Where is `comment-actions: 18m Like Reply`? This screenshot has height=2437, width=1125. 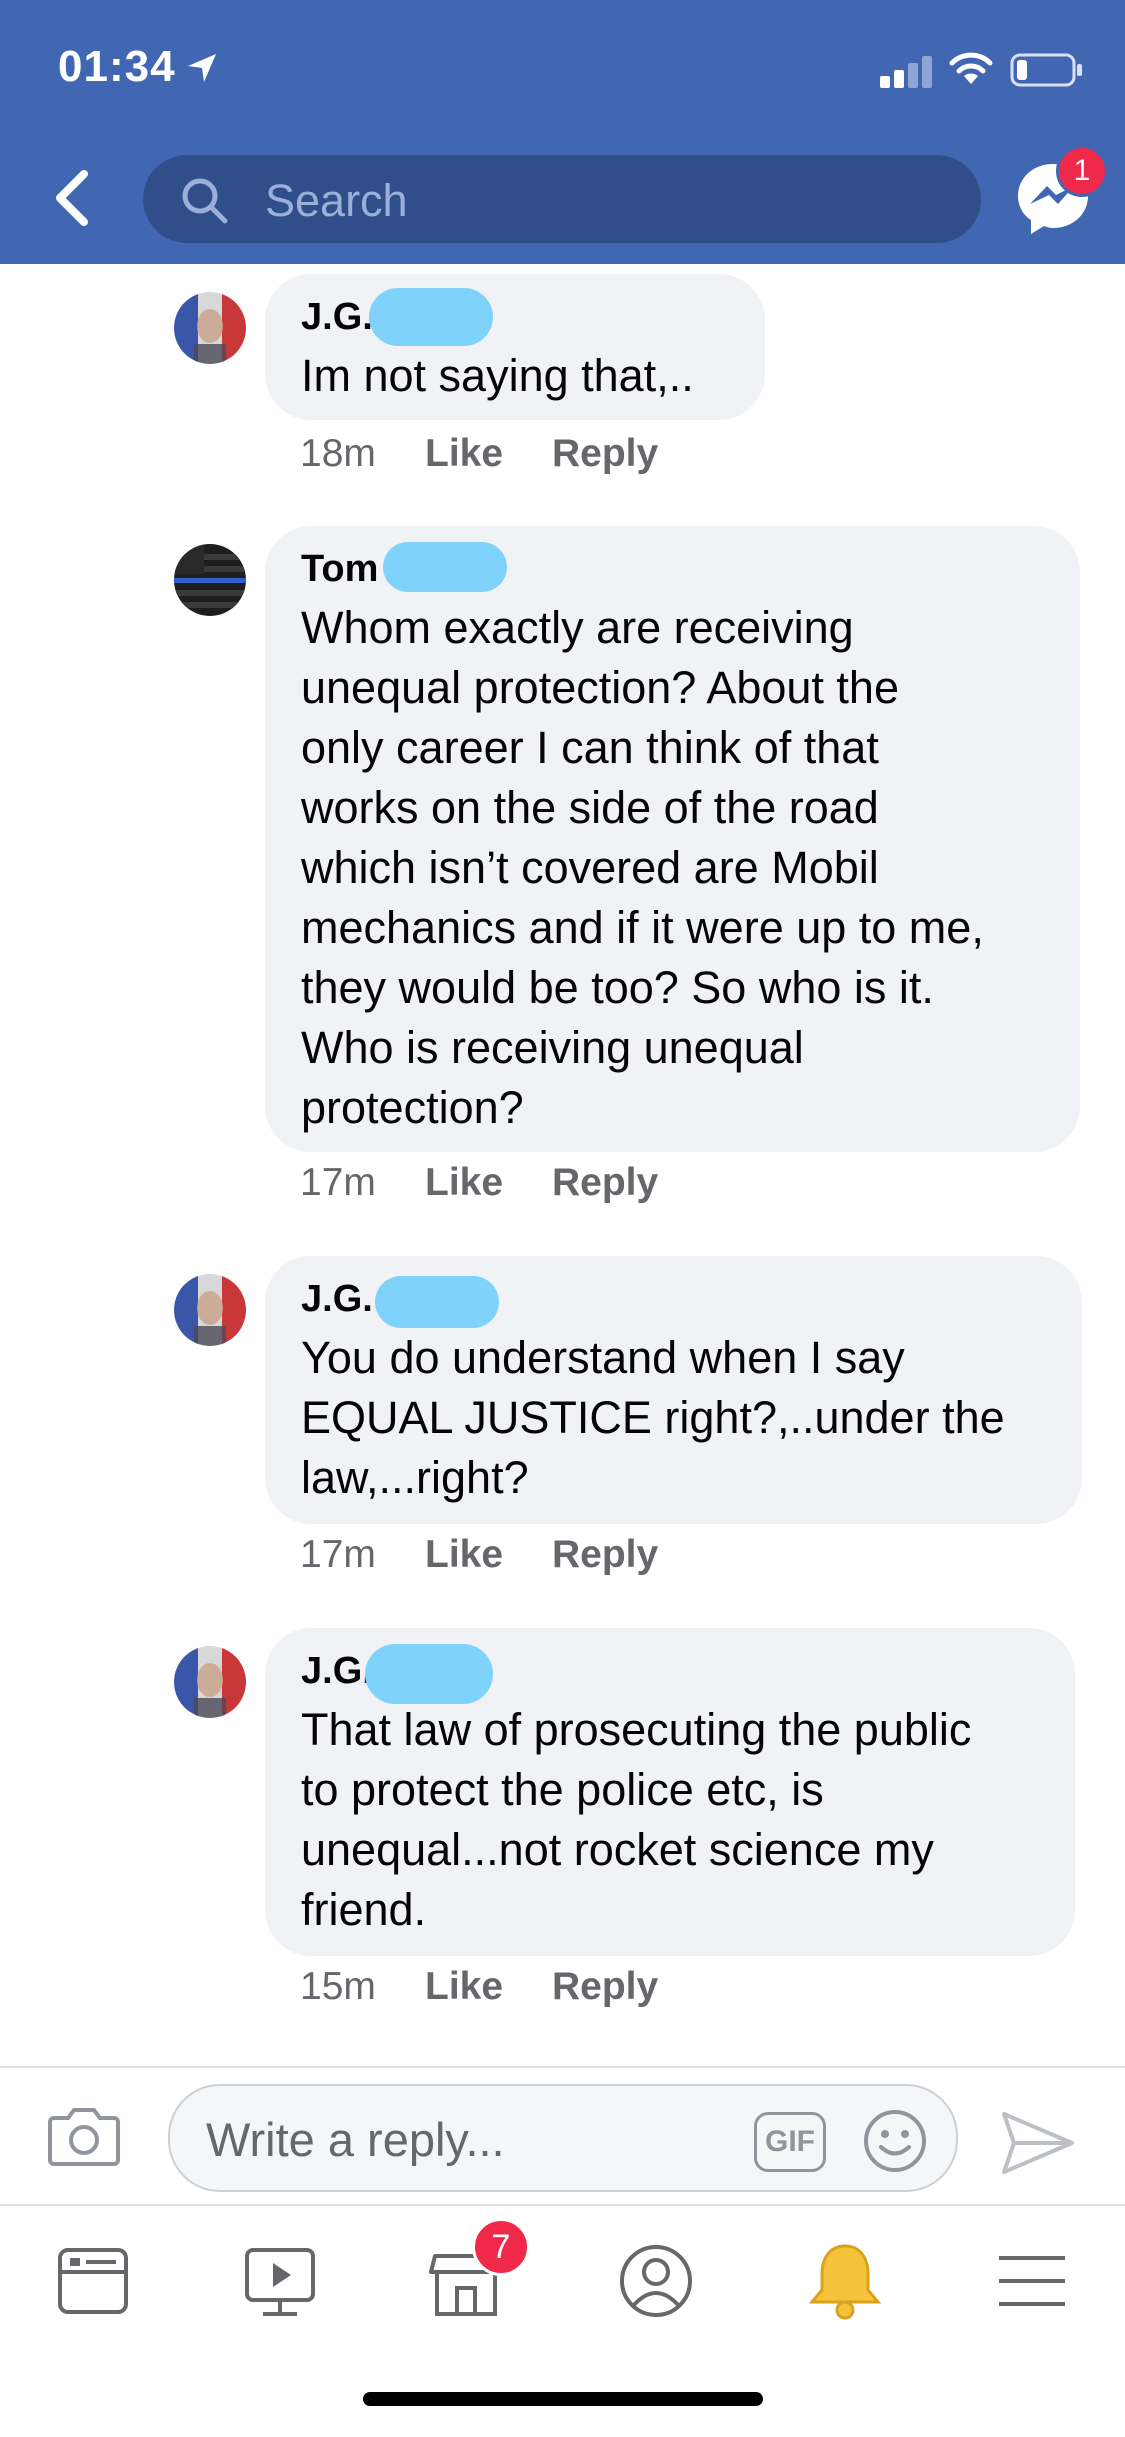
comment-actions: 18m Like Reply is located at coordinates (479, 454).